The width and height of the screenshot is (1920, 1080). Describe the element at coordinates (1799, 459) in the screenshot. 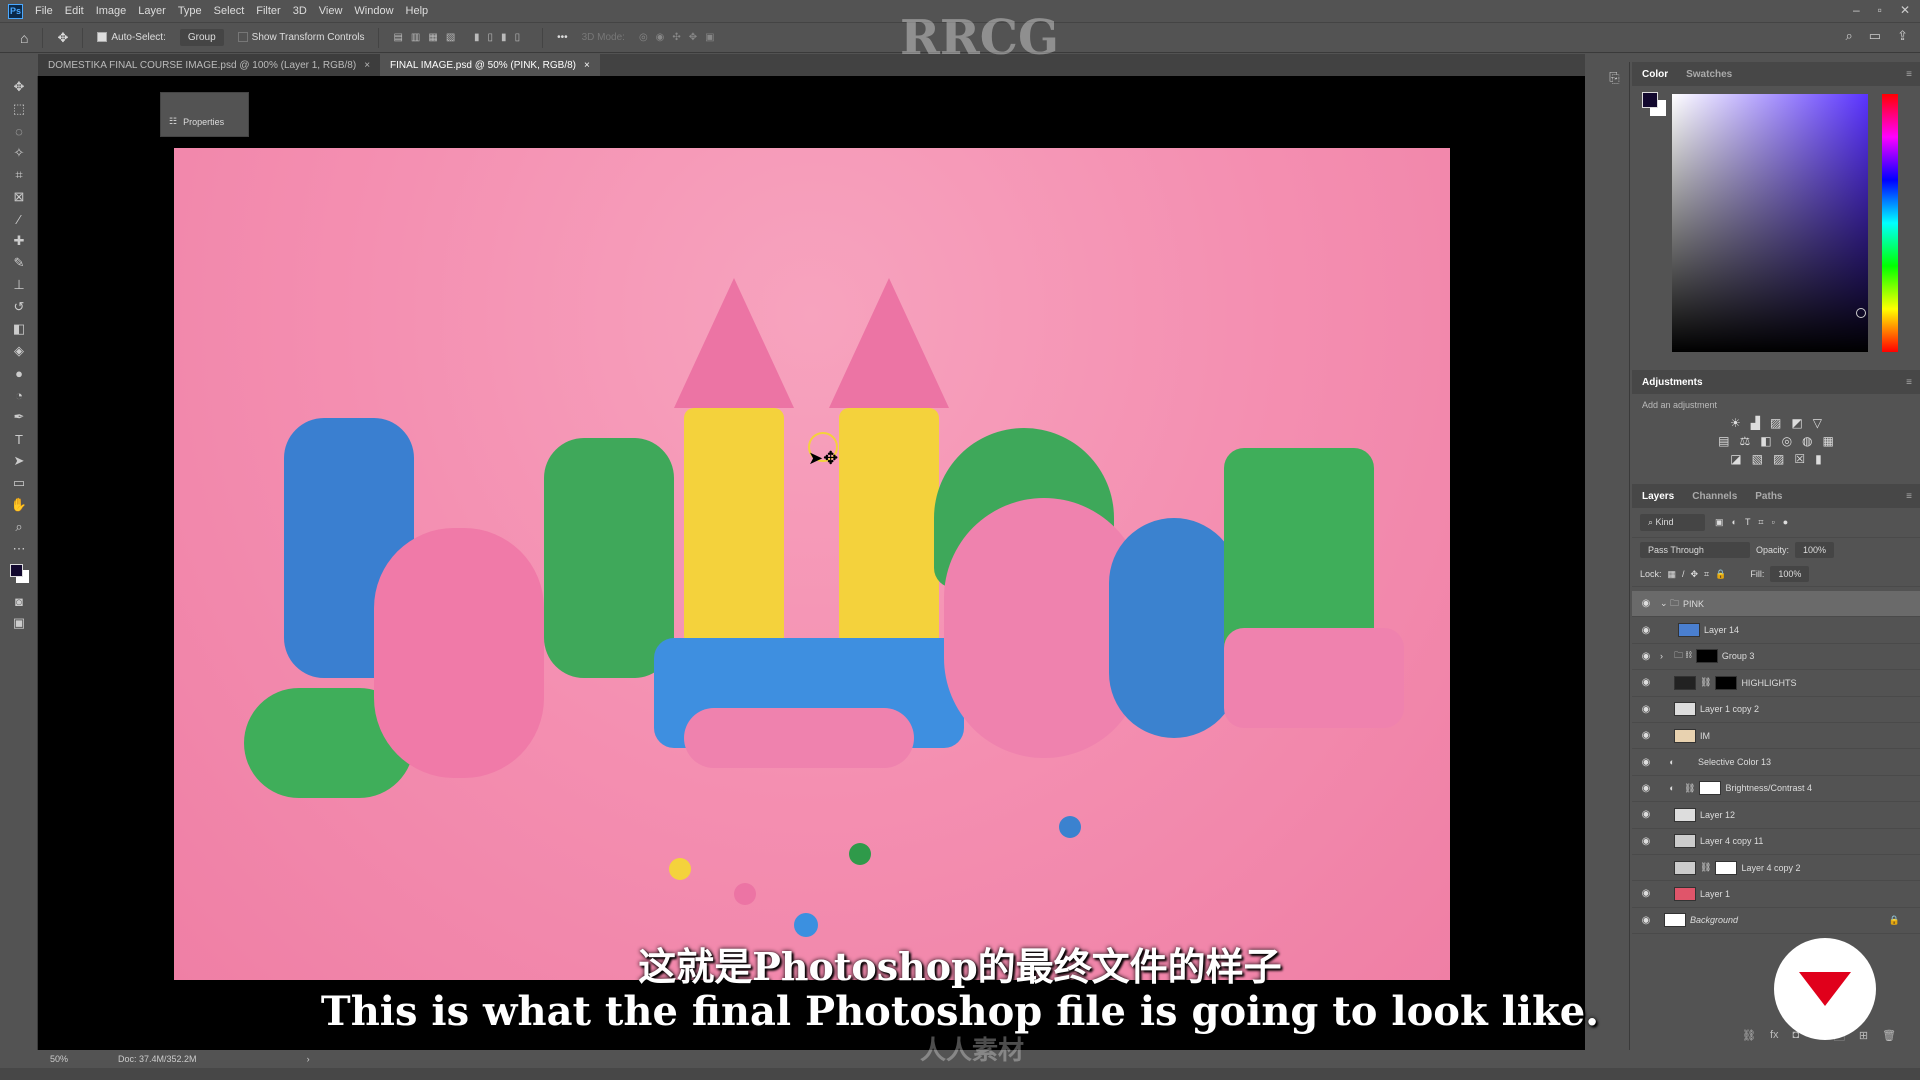

I see `selective-color-icon: ☒` at that location.